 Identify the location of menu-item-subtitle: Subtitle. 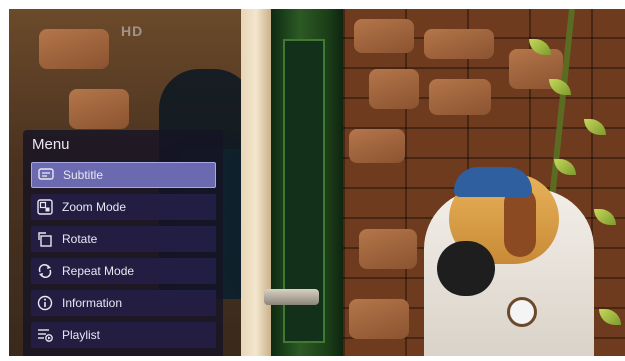
(123, 175).